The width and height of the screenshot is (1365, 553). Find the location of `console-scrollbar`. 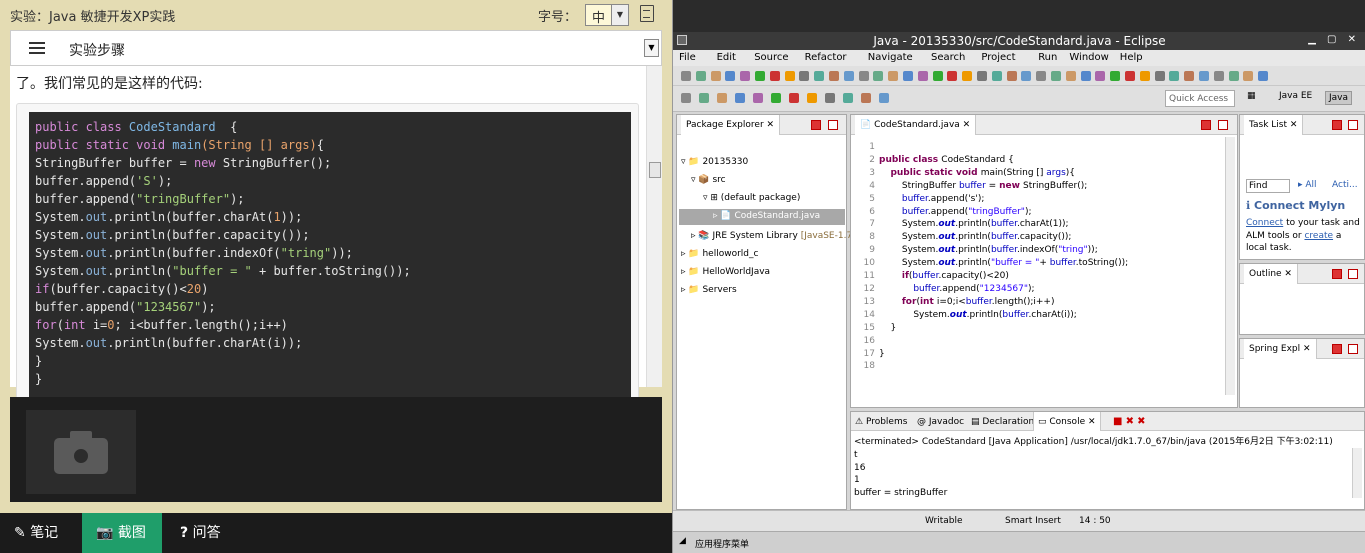

console-scrollbar is located at coordinates (1357, 473).